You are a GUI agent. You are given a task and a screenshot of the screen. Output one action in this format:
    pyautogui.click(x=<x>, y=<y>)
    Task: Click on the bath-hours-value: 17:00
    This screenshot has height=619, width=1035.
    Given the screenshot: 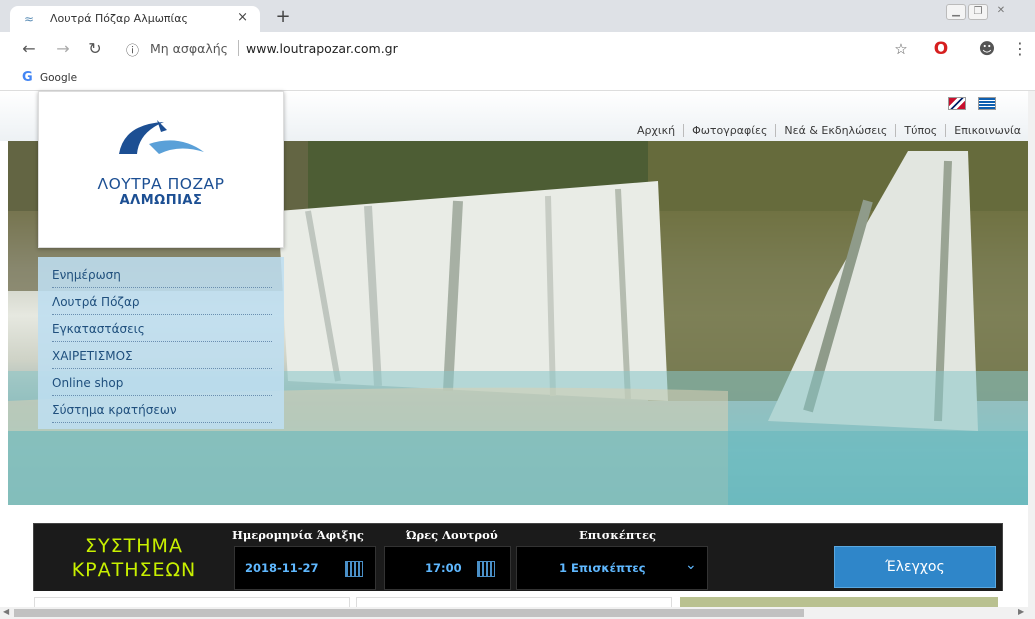 What is the action you would take?
    pyautogui.click(x=443, y=568)
    